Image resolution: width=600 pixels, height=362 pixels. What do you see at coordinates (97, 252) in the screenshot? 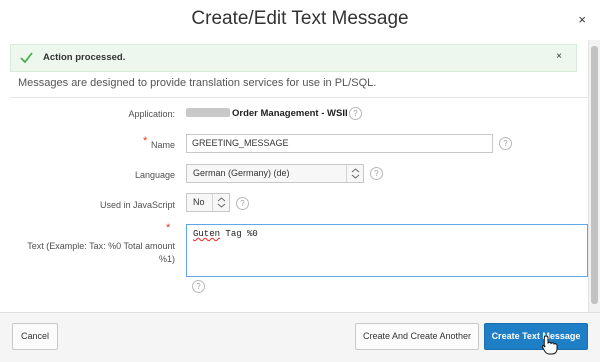
I see `text-label: Text (Example: Tax: %0 Total amount %1)` at bounding box center [97, 252].